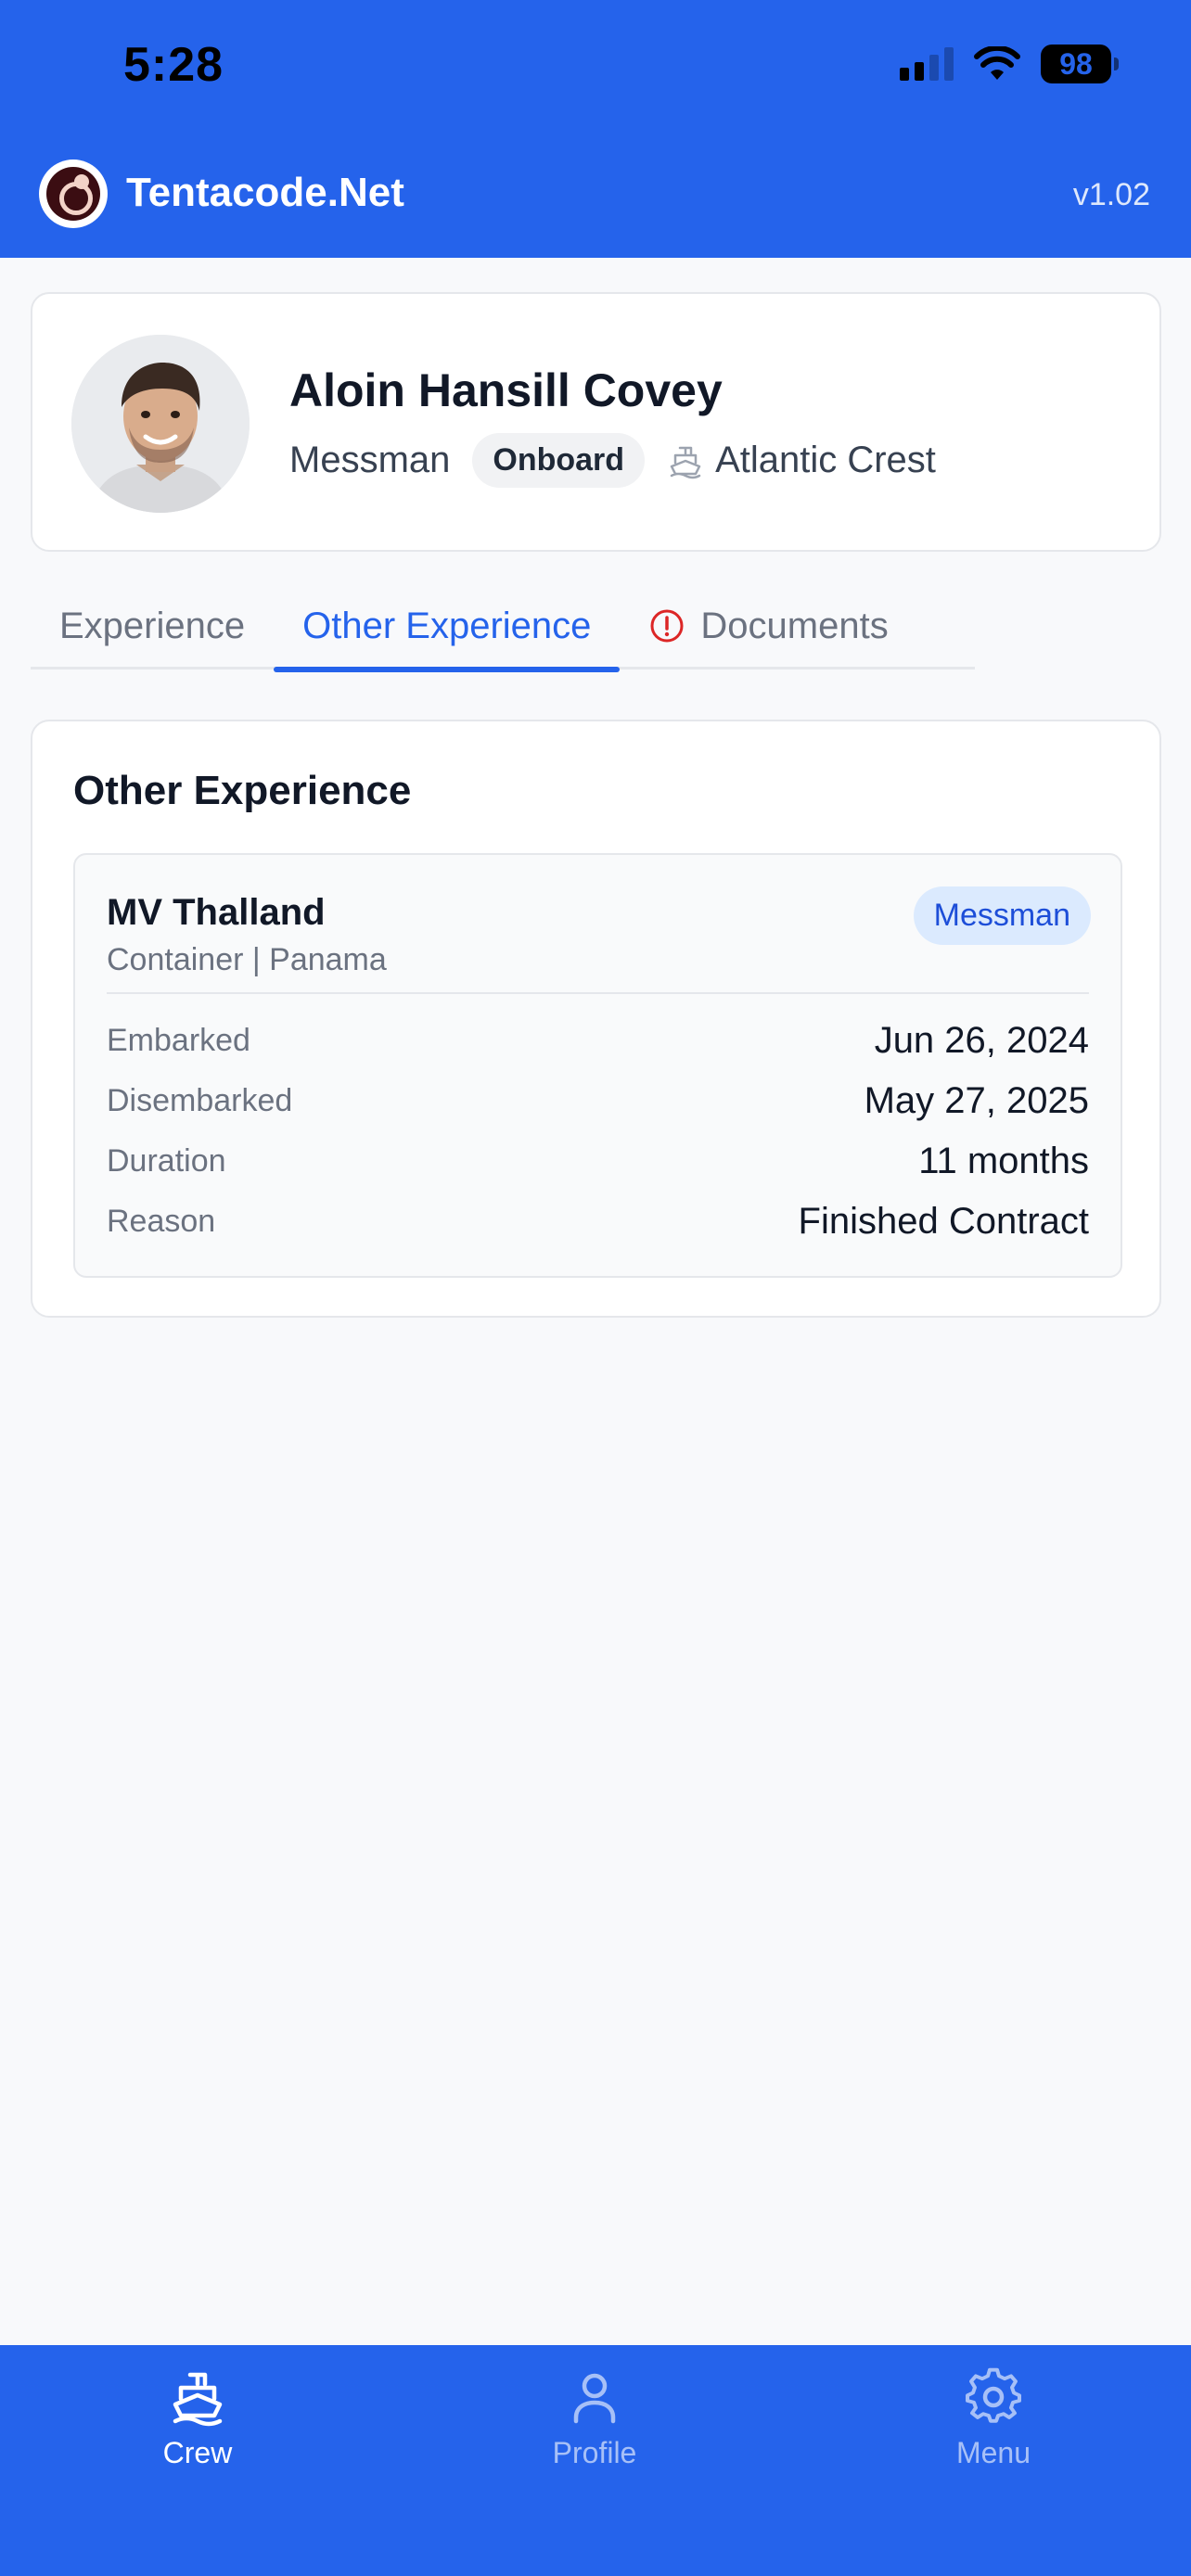 Image resolution: width=1191 pixels, height=2576 pixels. Describe the element at coordinates (595, 129) in the screenshot. I see `app-header: 5:28 98 Tentacode.Net v1.02` at that location.